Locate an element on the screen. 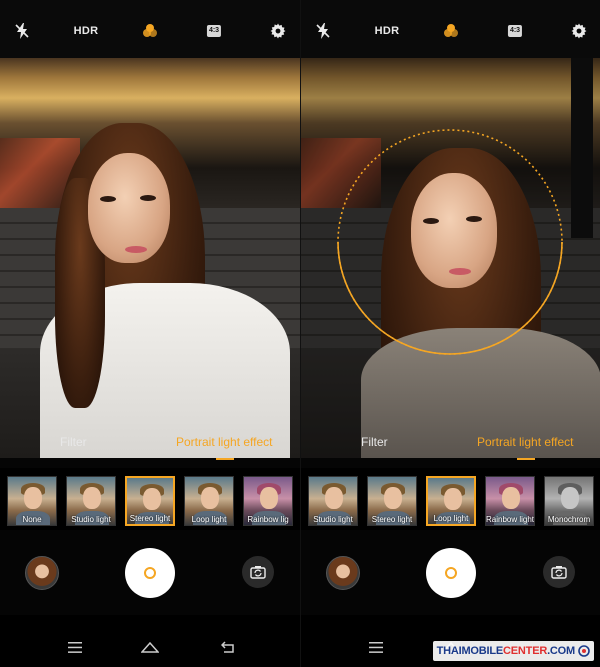 Image resolution: width=600 pixels, height=667 pixels. back-icon is located at coordinates (227, 649).